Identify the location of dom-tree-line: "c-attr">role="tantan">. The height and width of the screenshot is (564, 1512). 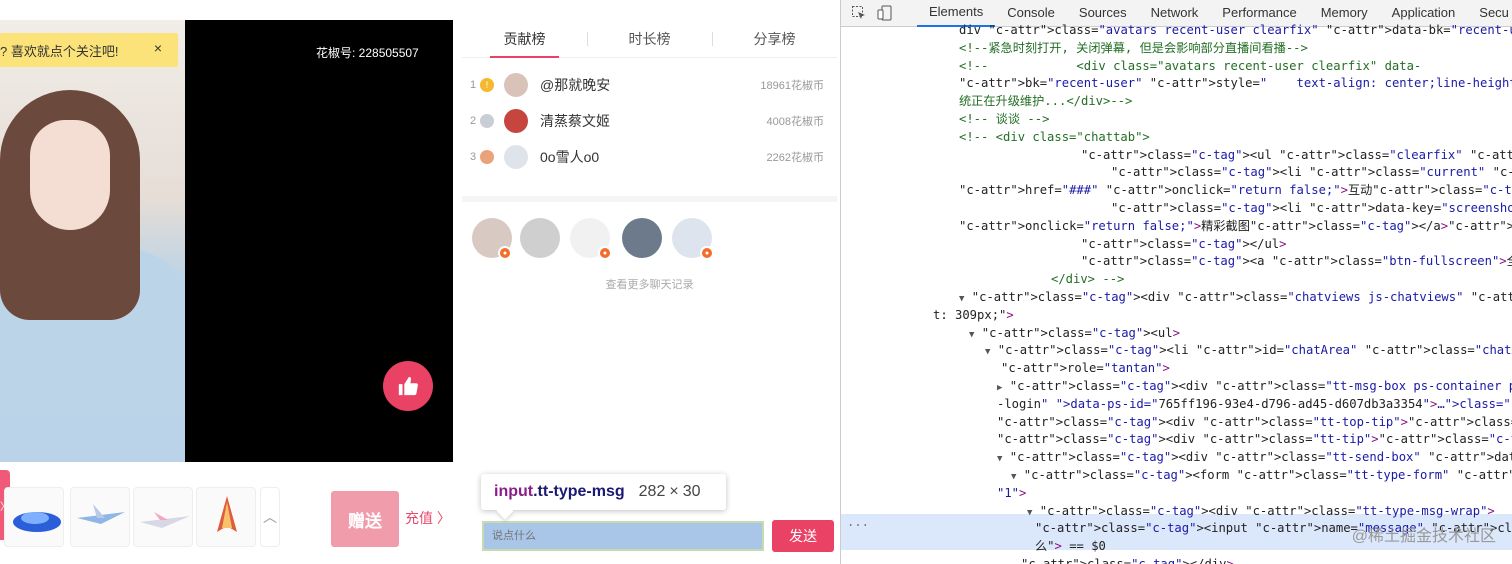
(1085, 369).